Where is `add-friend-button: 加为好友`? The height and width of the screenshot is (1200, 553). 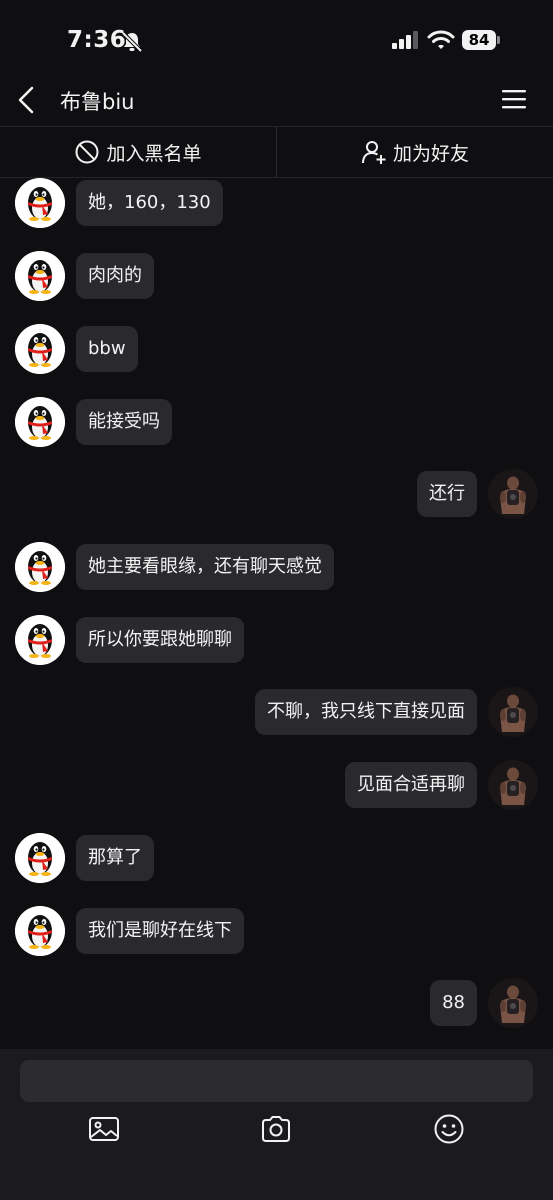
add-friend-button: 加为好友 is located at coordinates (414, 152).